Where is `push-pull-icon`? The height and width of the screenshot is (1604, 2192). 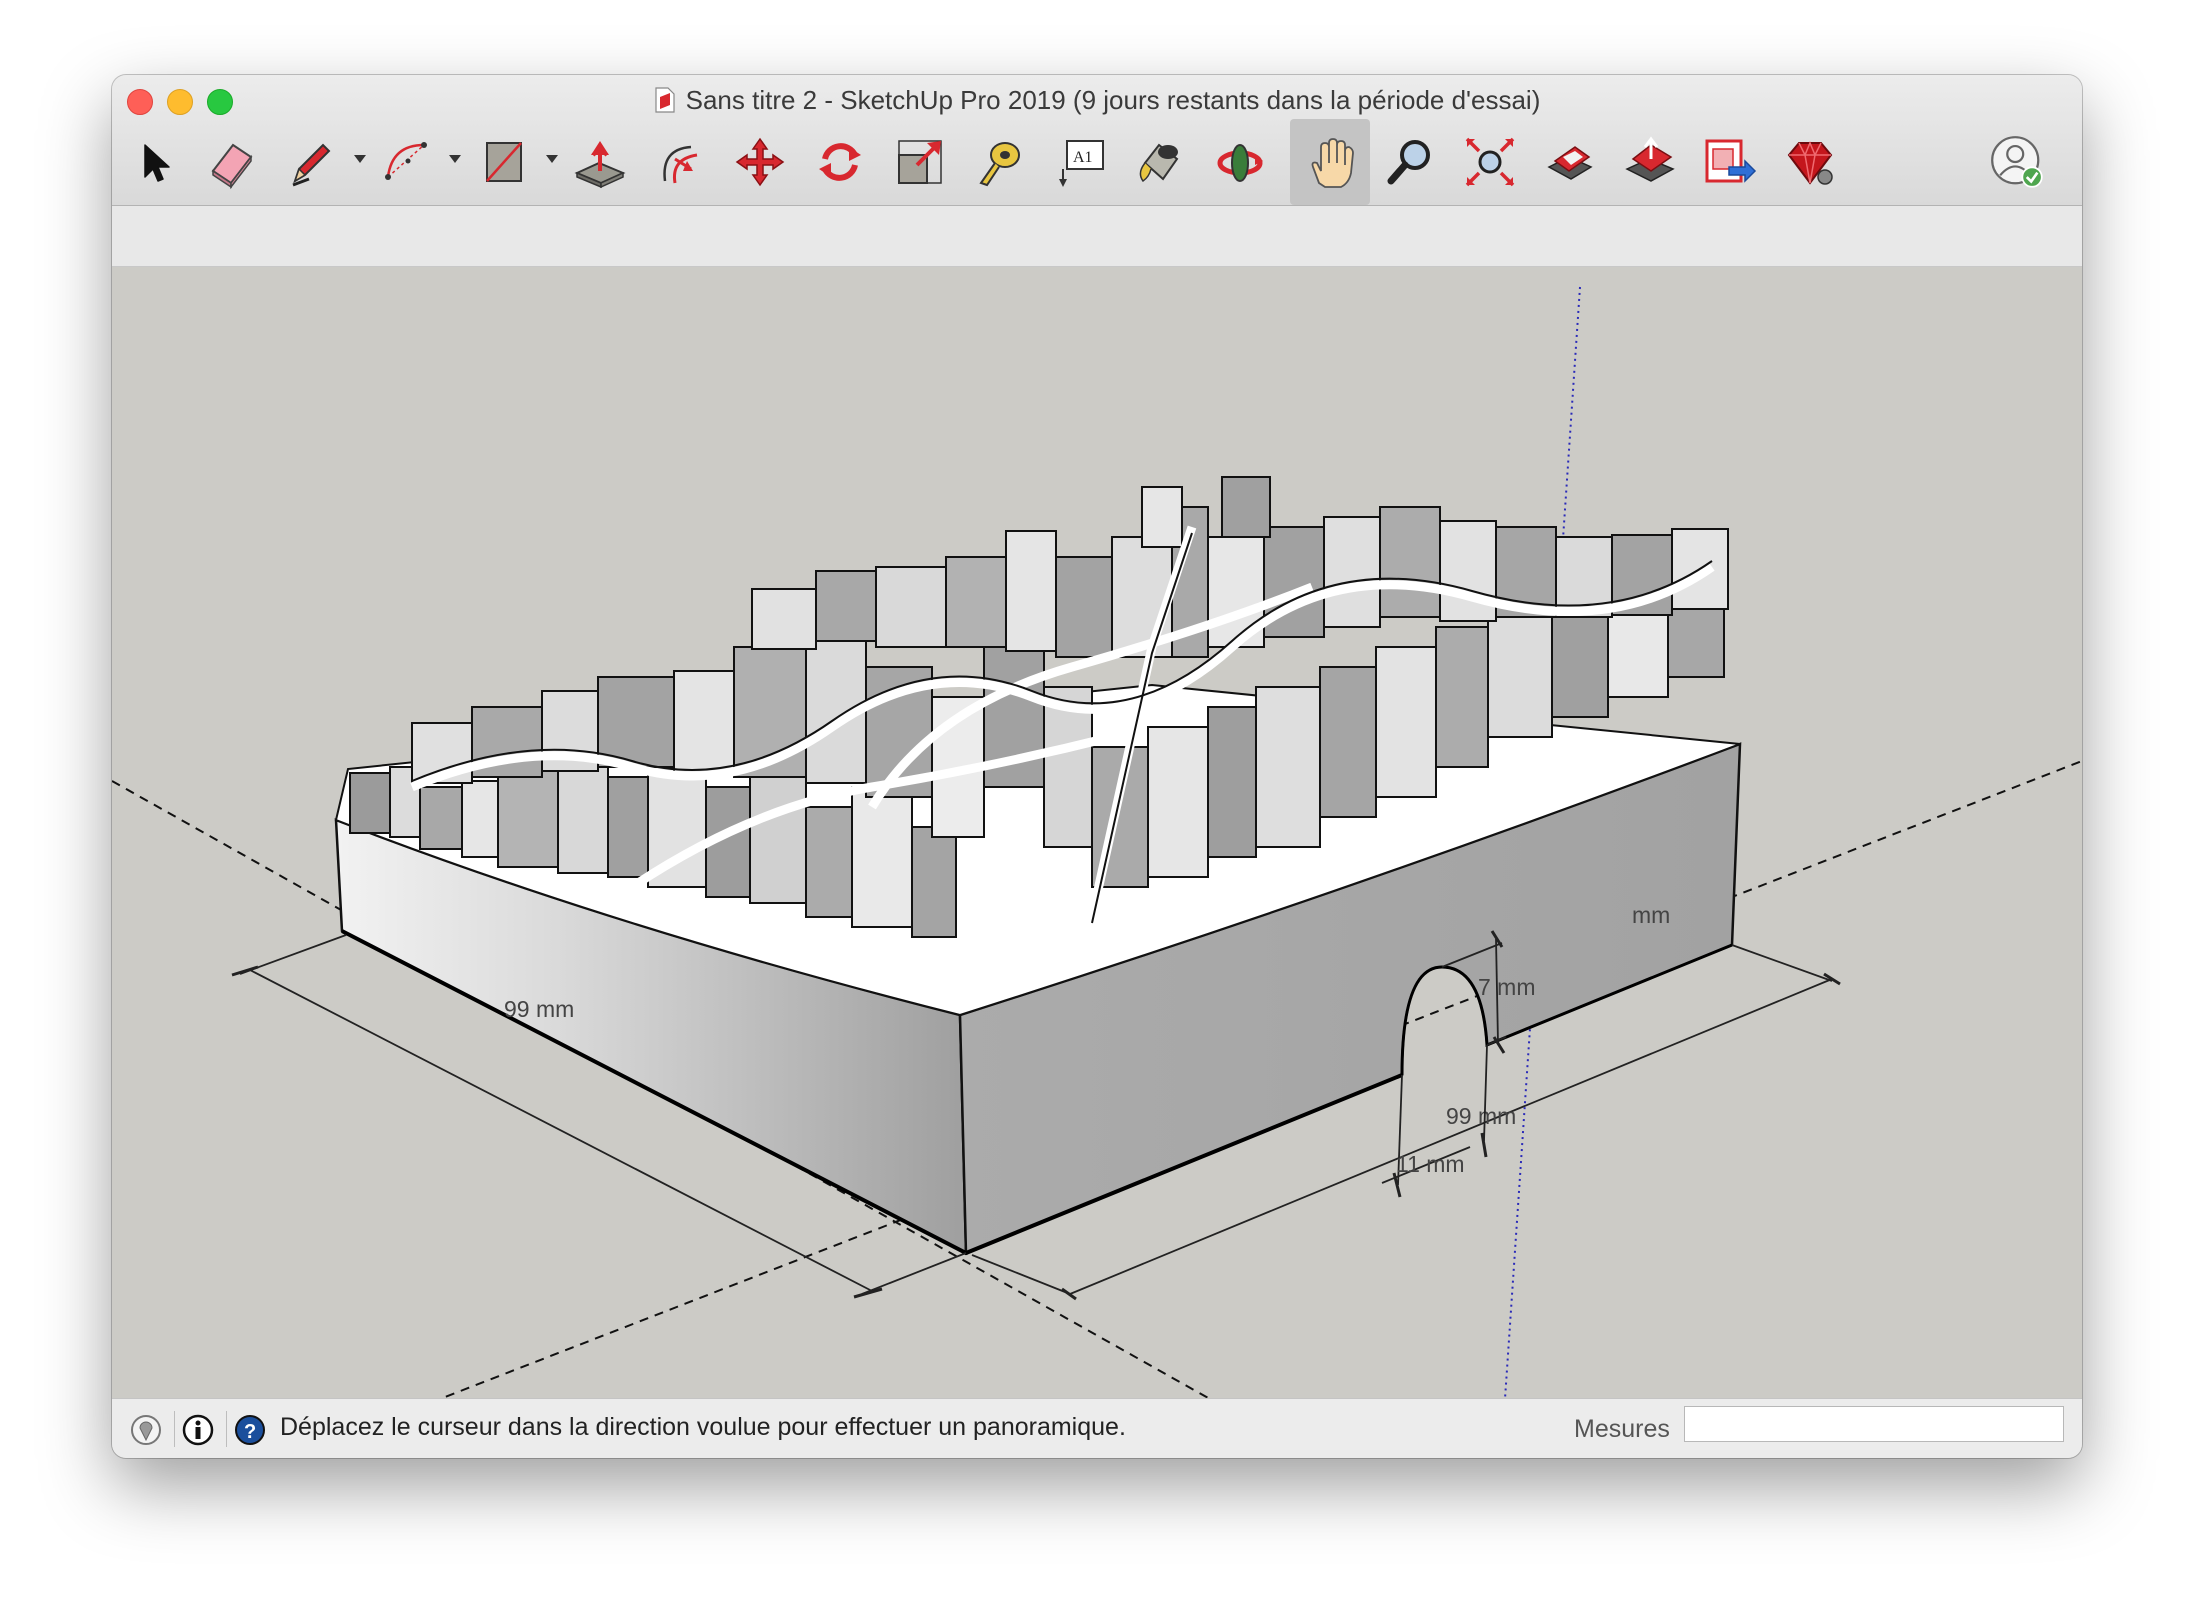 push-pull-icon is located at coordinates (600, 165).